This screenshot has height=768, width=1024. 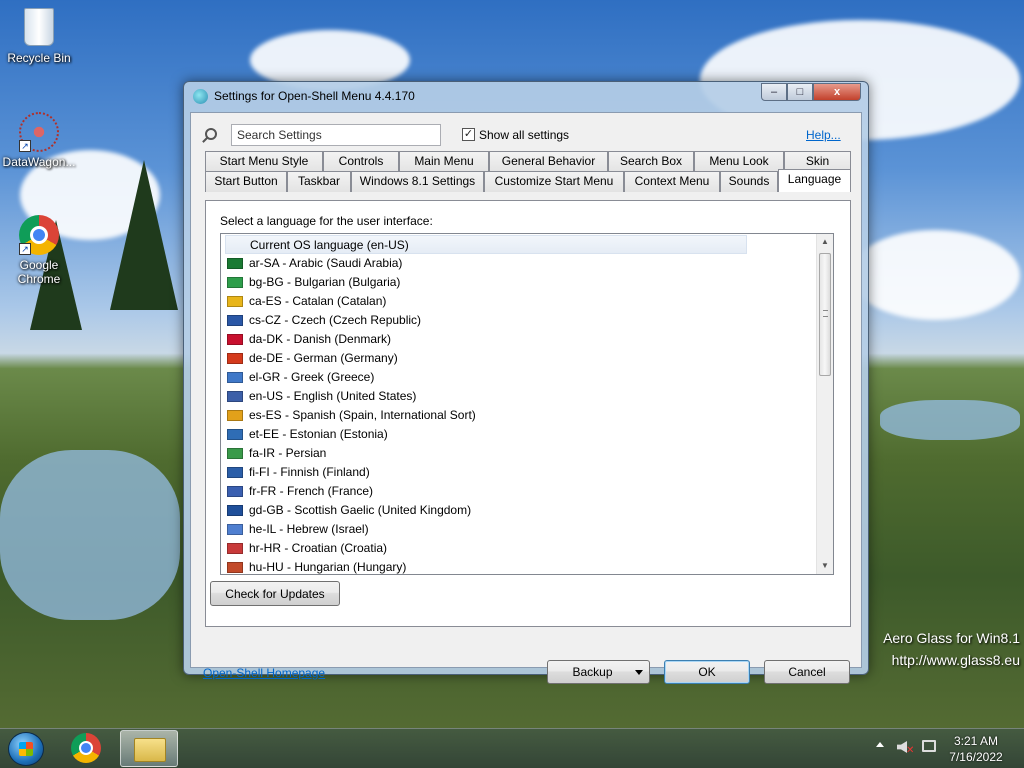 I want to click on desktop-icon-chrome: ↗ Google Chrome, so click(x=39, y=250).